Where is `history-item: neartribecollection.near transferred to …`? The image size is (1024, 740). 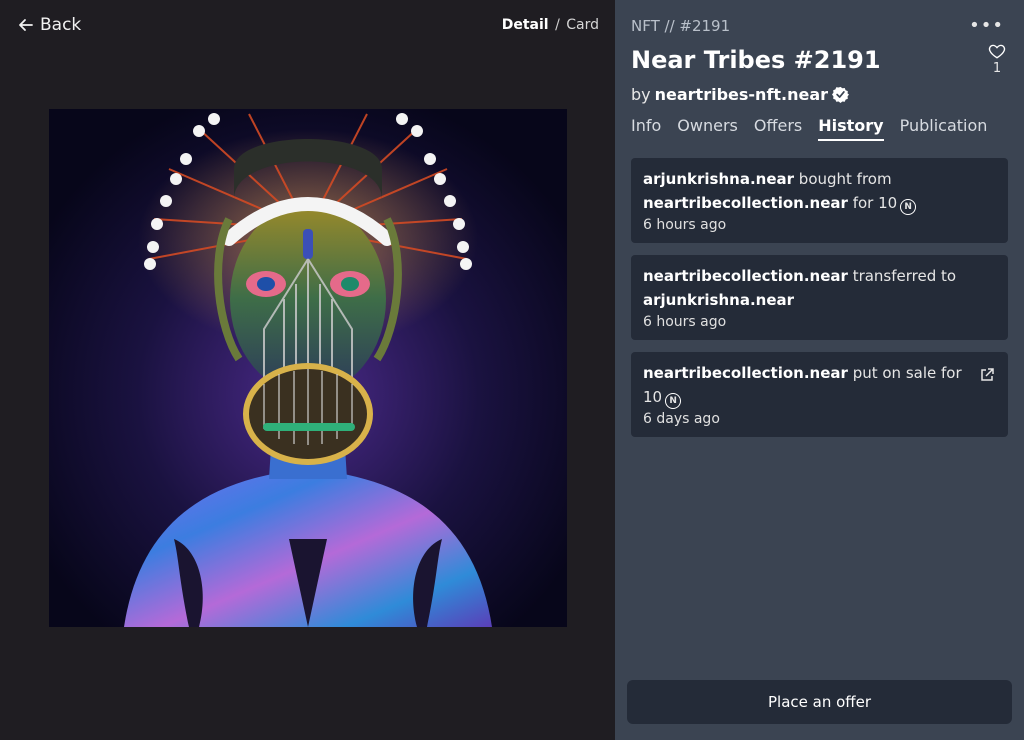 history-item: neartribecollection.near transferred to … is located at coordinates (819, 297).